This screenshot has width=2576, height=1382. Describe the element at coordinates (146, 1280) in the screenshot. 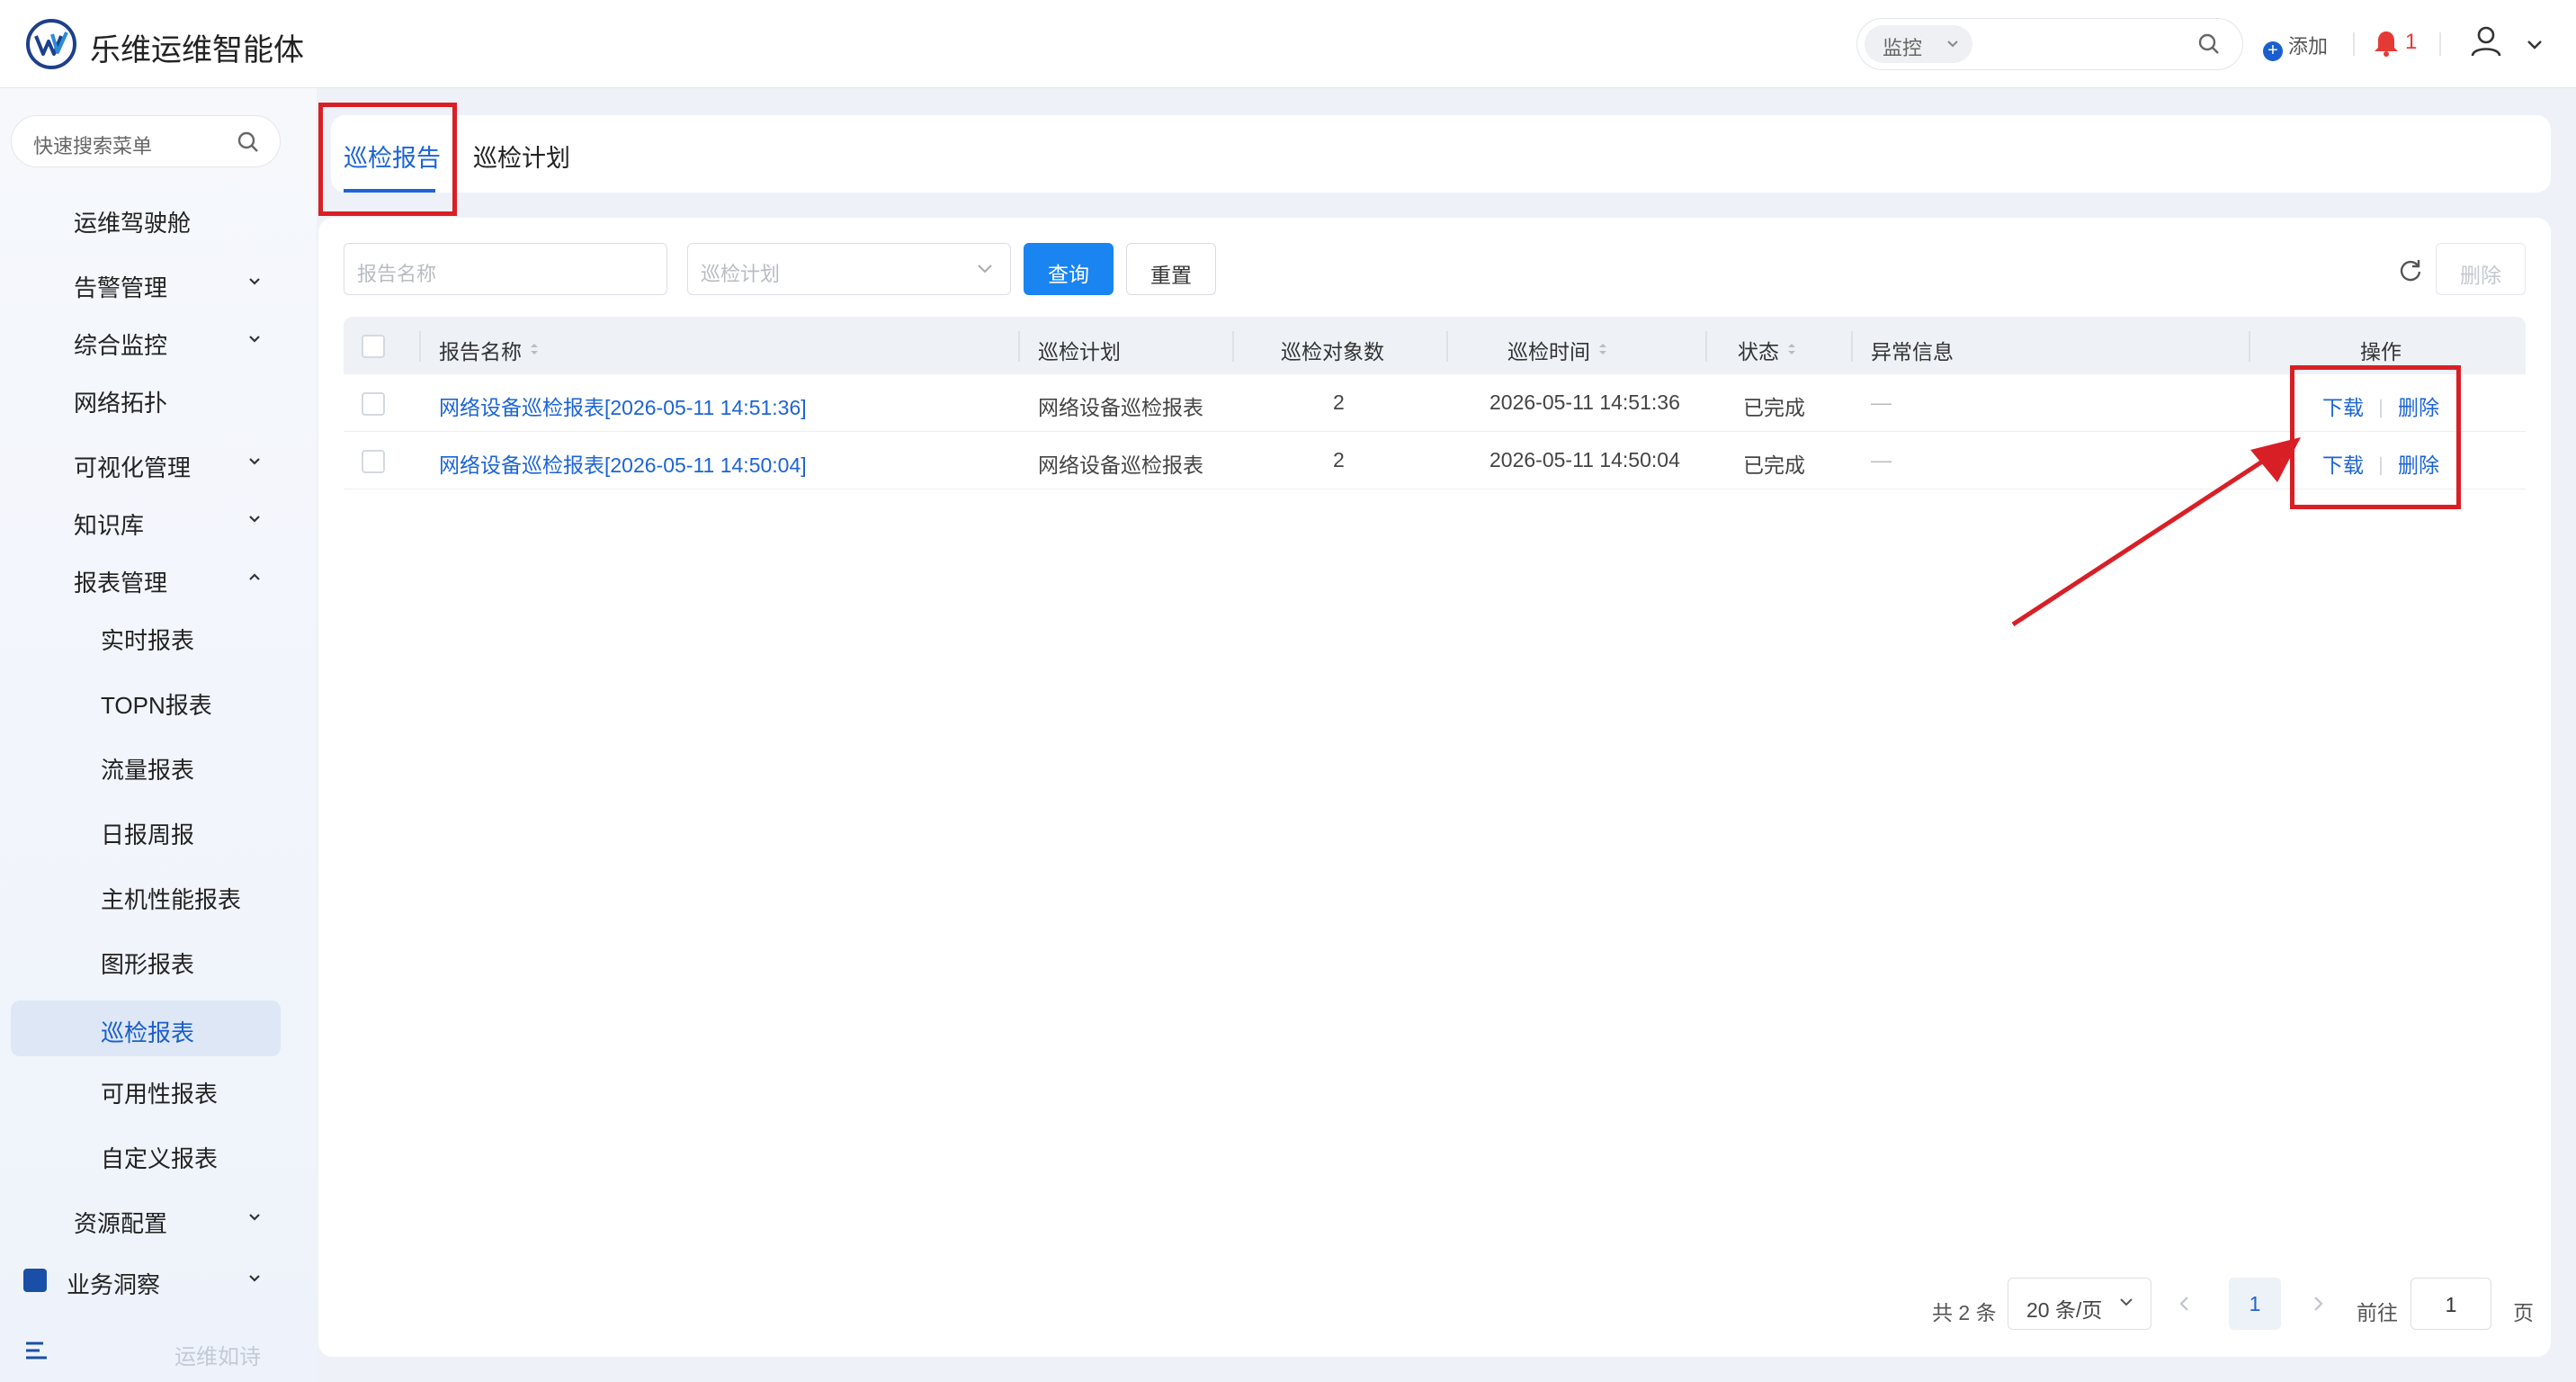

I see `sidebar-item-business-insight: 业务洞察` at that location.